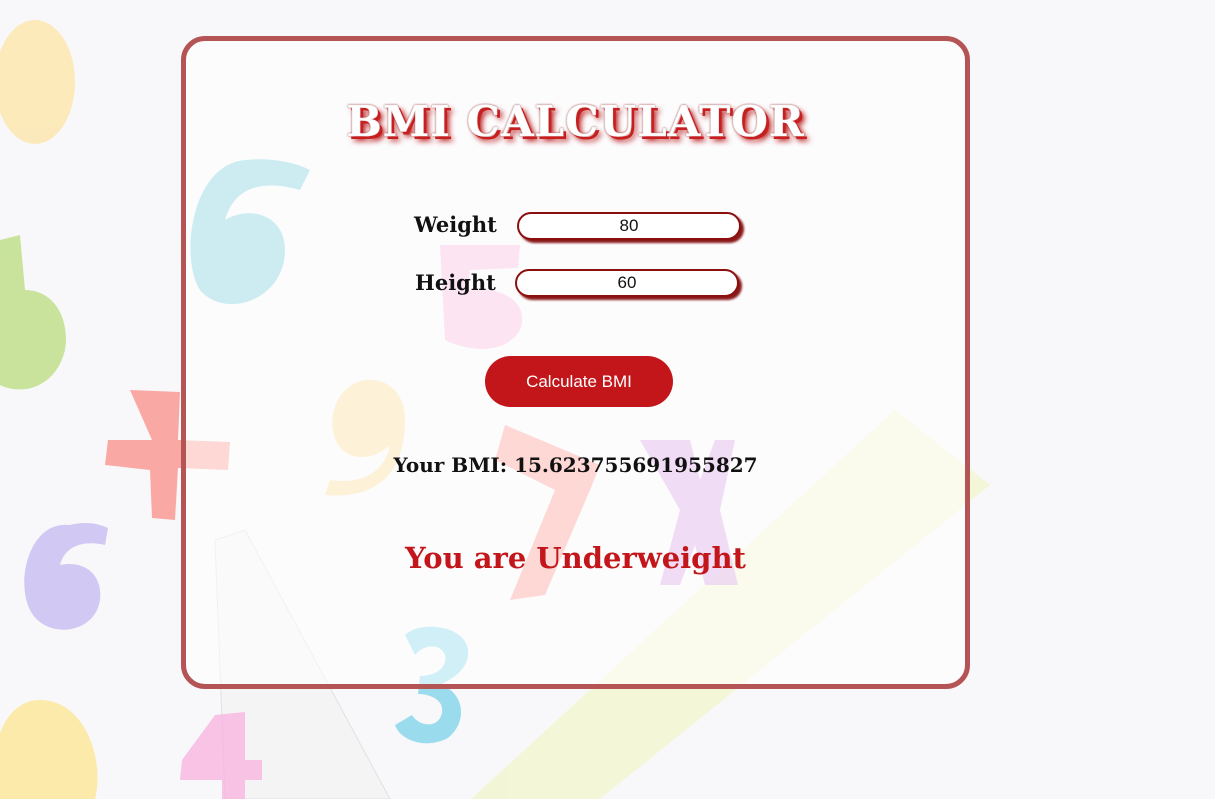 The height and width of the screenshot is (799, 1215). What do you see at coordinates (66, 576) in the screenshot?
I see `digit-6-purple-decoration` at bounding box center [66, 576].